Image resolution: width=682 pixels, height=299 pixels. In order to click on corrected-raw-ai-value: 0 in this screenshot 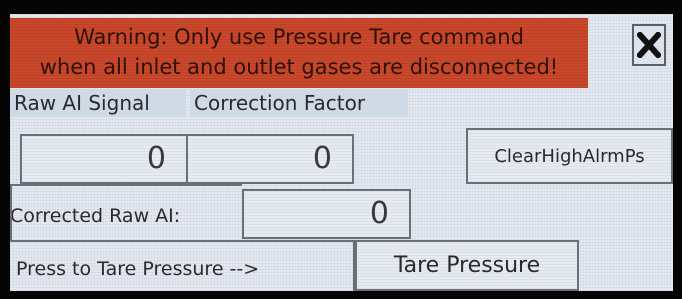, I will do `click(326, 214)`.